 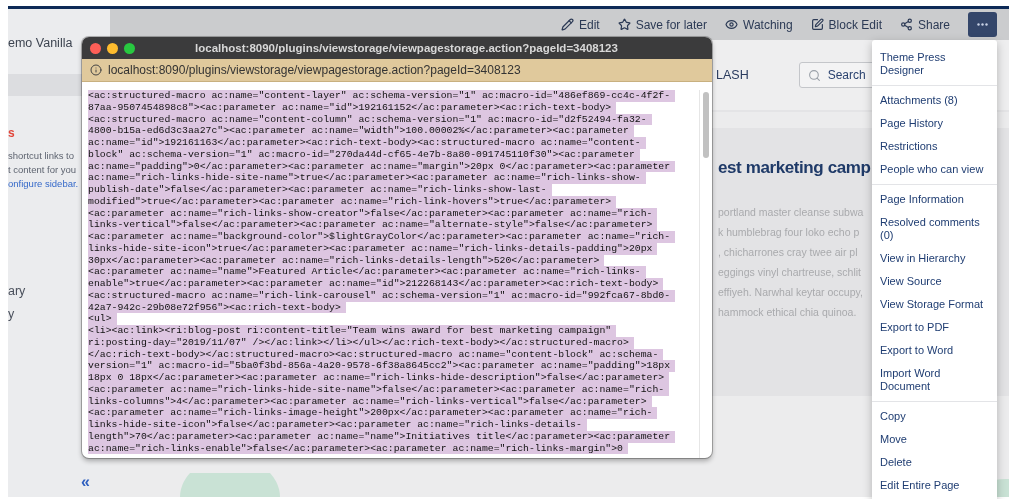 What do you see at coordinates (17, 291) in the screenshot?
I see `sidebar-item: ary` at bounding box center [17, 291].